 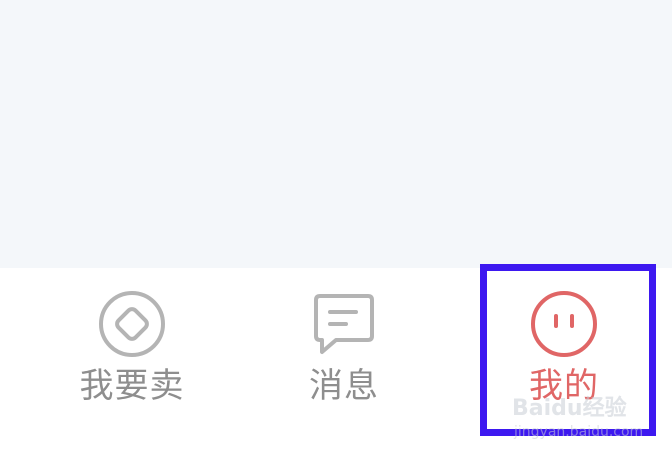 I want to click on tab-sell: 我要卖, so click(x=132, y=348).